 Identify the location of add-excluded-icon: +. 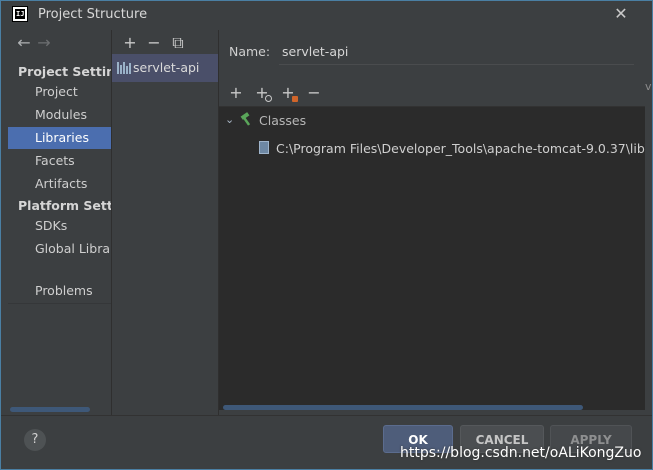
(288, 93).